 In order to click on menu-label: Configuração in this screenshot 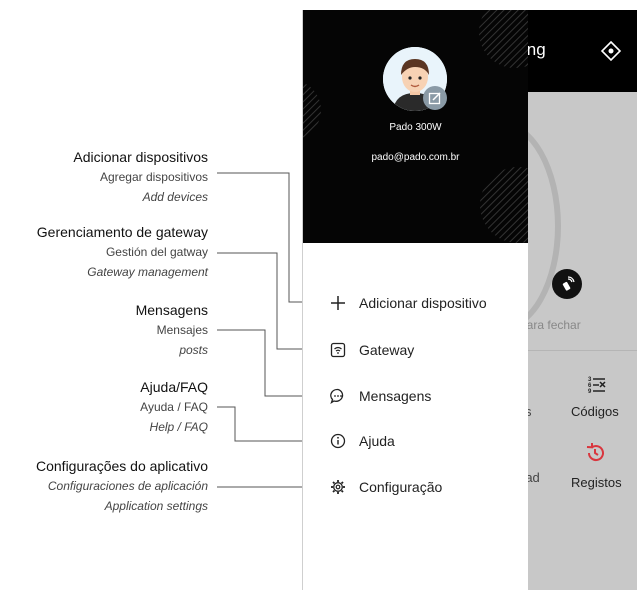, I will do `click(401, 487)`.